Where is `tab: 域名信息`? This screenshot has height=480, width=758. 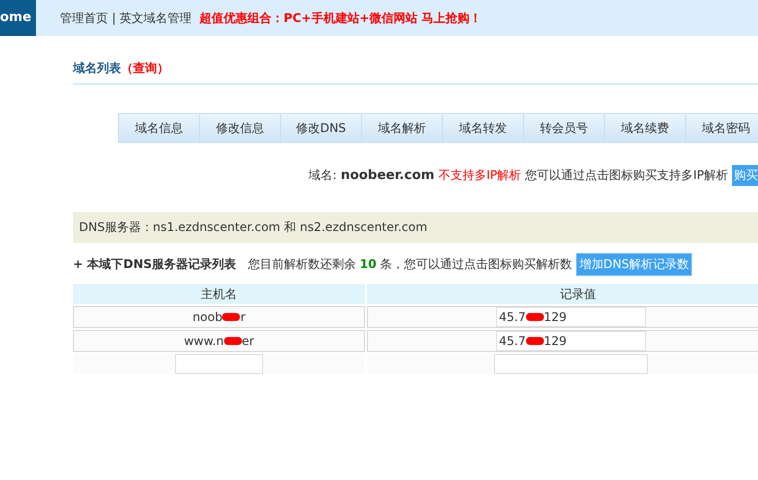 tab: 域名信息 is located at coordinates (159, 128).